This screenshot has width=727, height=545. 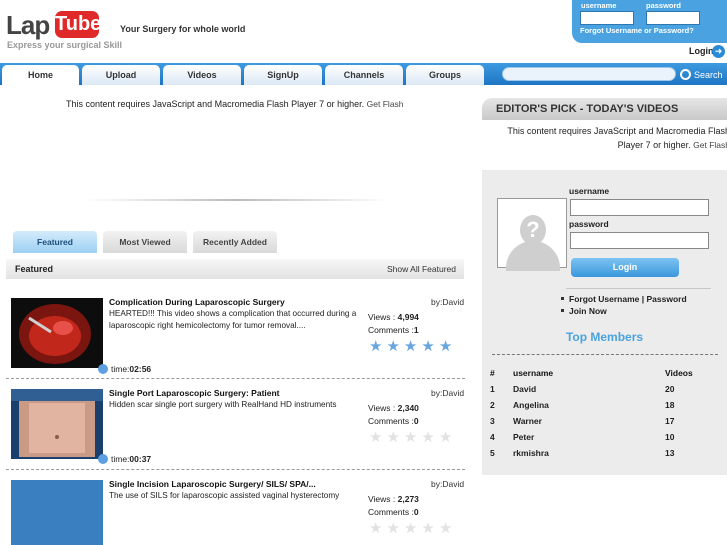 I want to click on time-label: time:, so click(x=120, y=369).